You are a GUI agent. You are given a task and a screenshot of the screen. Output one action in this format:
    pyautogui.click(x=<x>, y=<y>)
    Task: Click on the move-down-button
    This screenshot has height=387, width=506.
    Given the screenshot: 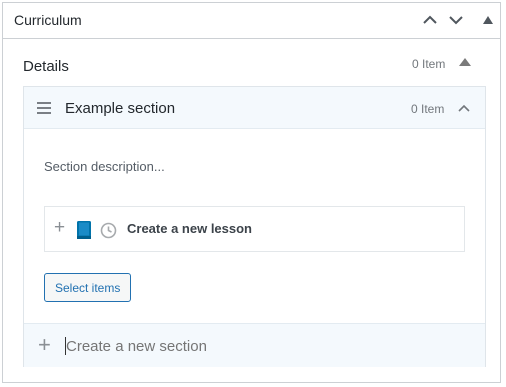 What is the action you would take?
    pyautogui.click(x=456, y=20)
    